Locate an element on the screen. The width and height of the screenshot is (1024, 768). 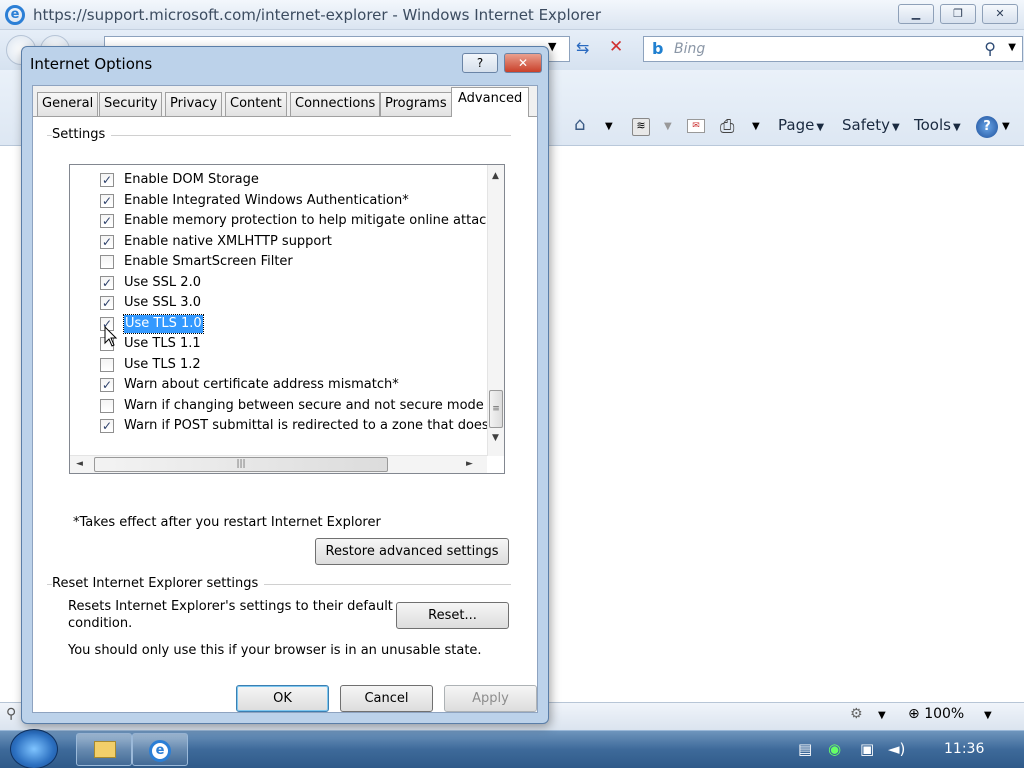
search-icon: ⚲ is located at coordinates (990, 48).